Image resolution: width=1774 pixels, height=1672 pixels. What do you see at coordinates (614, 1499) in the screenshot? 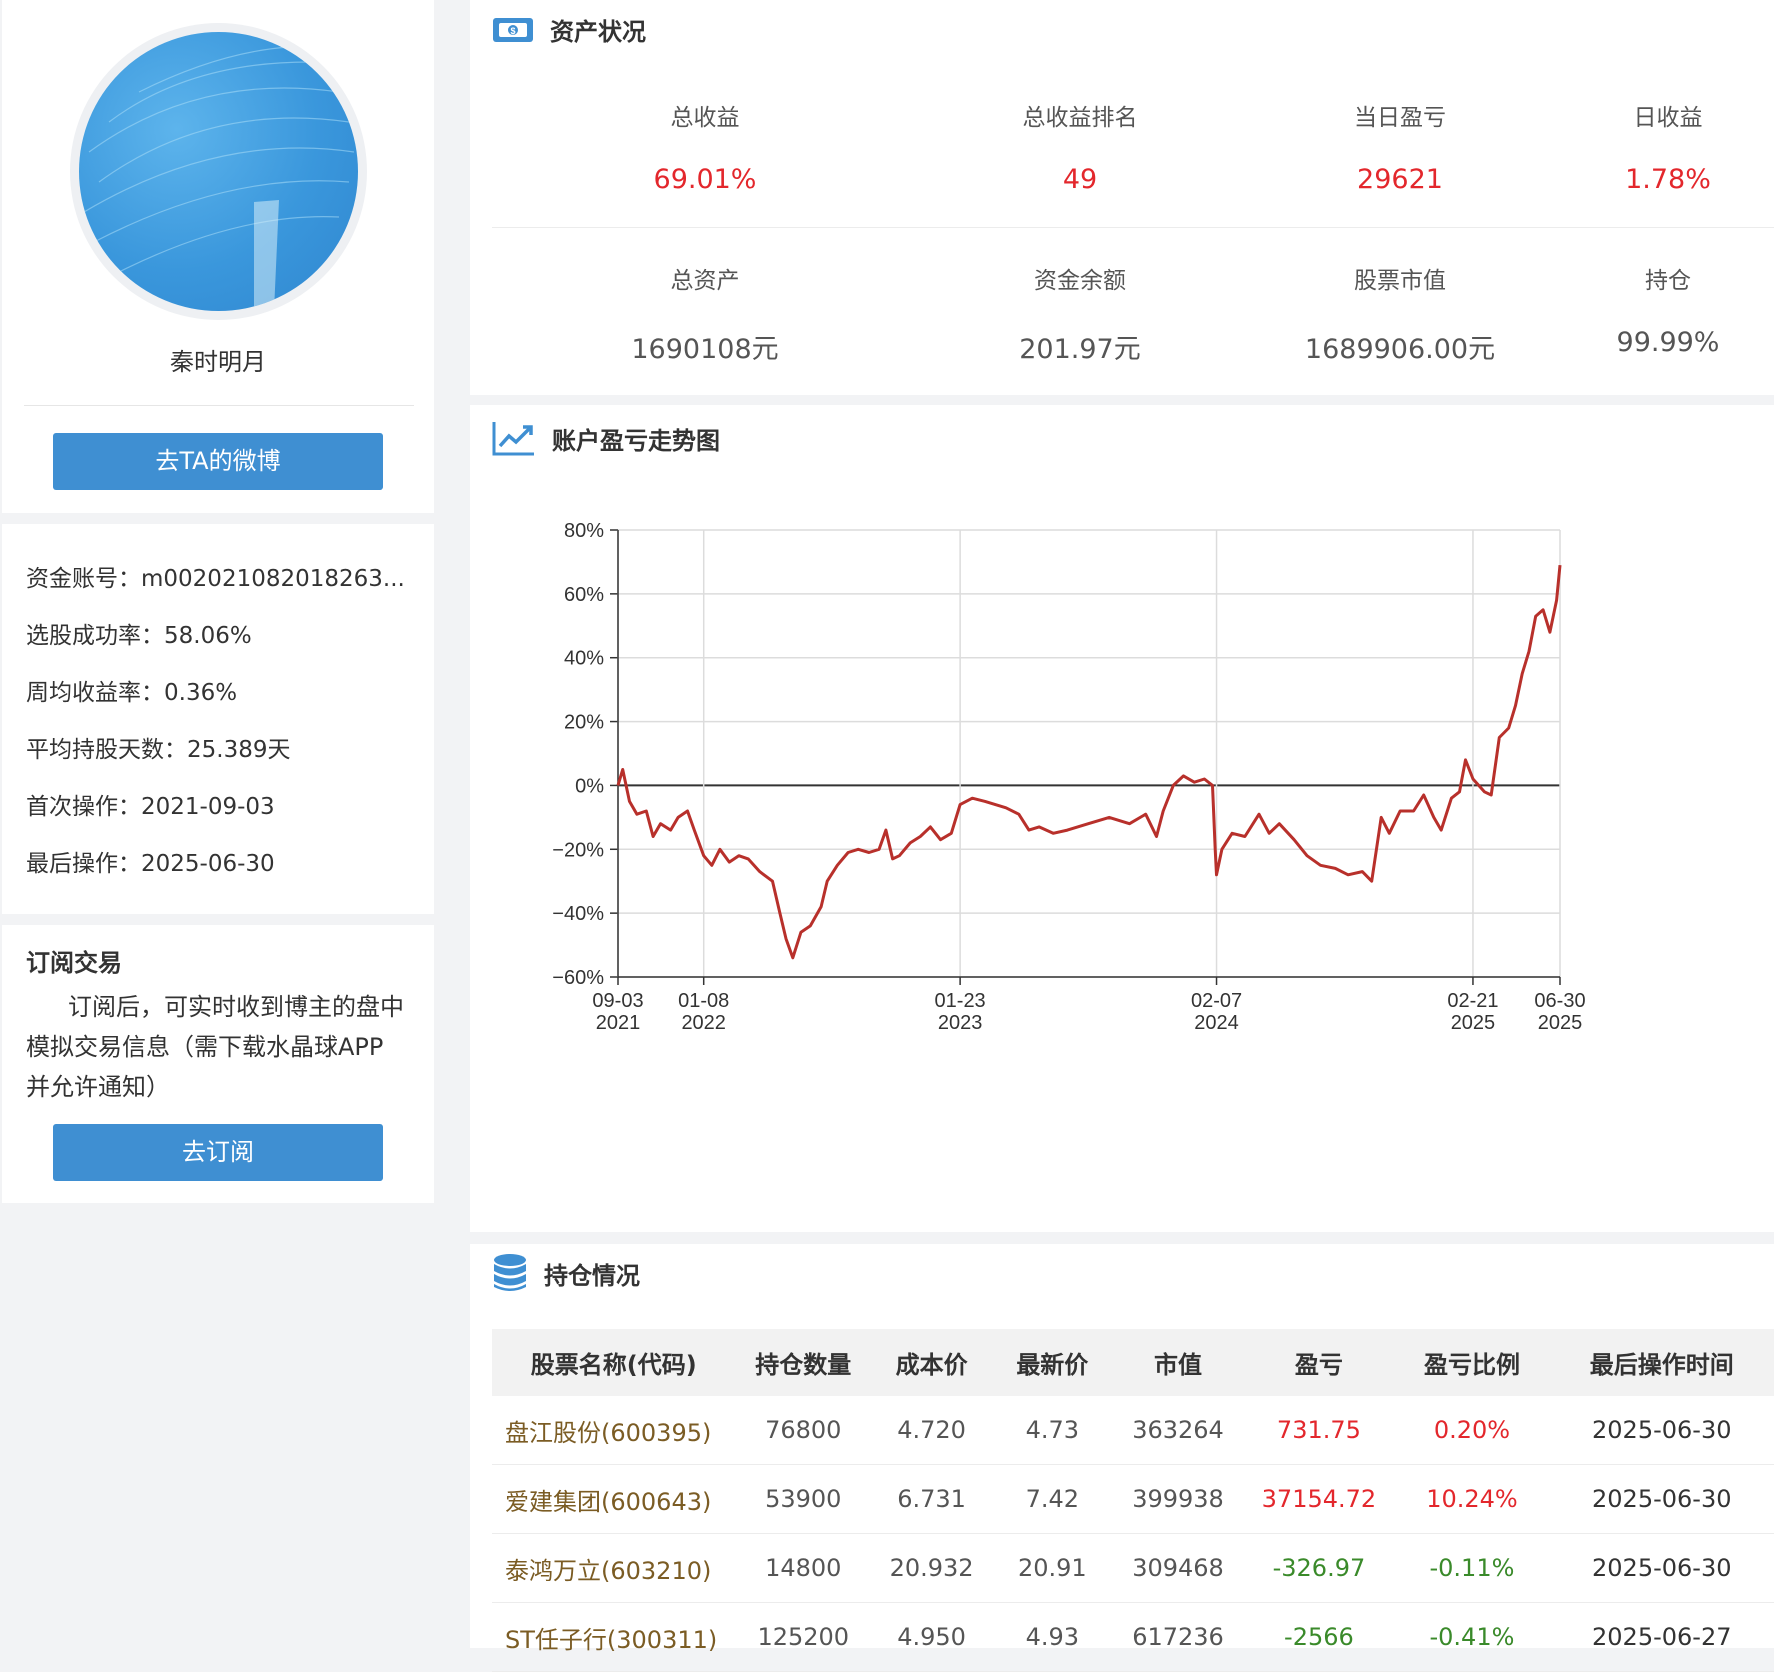
I see `stock-name-link: 爱建集团(600643)` at bounding box center [614, 1499].